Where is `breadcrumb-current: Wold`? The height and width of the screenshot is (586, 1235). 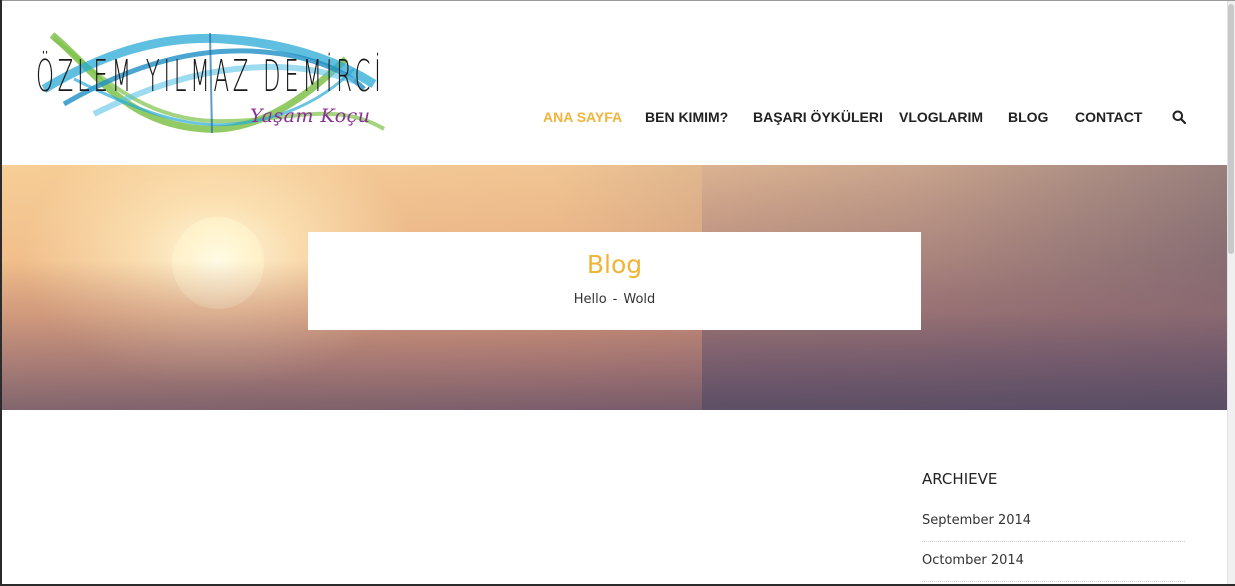
breadcrumb-current: Wold is located at coordinates (639, 299).